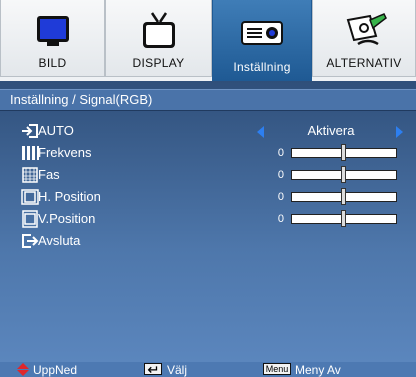  I want to click on menu-item-label: V.Position, so click(67, 218).